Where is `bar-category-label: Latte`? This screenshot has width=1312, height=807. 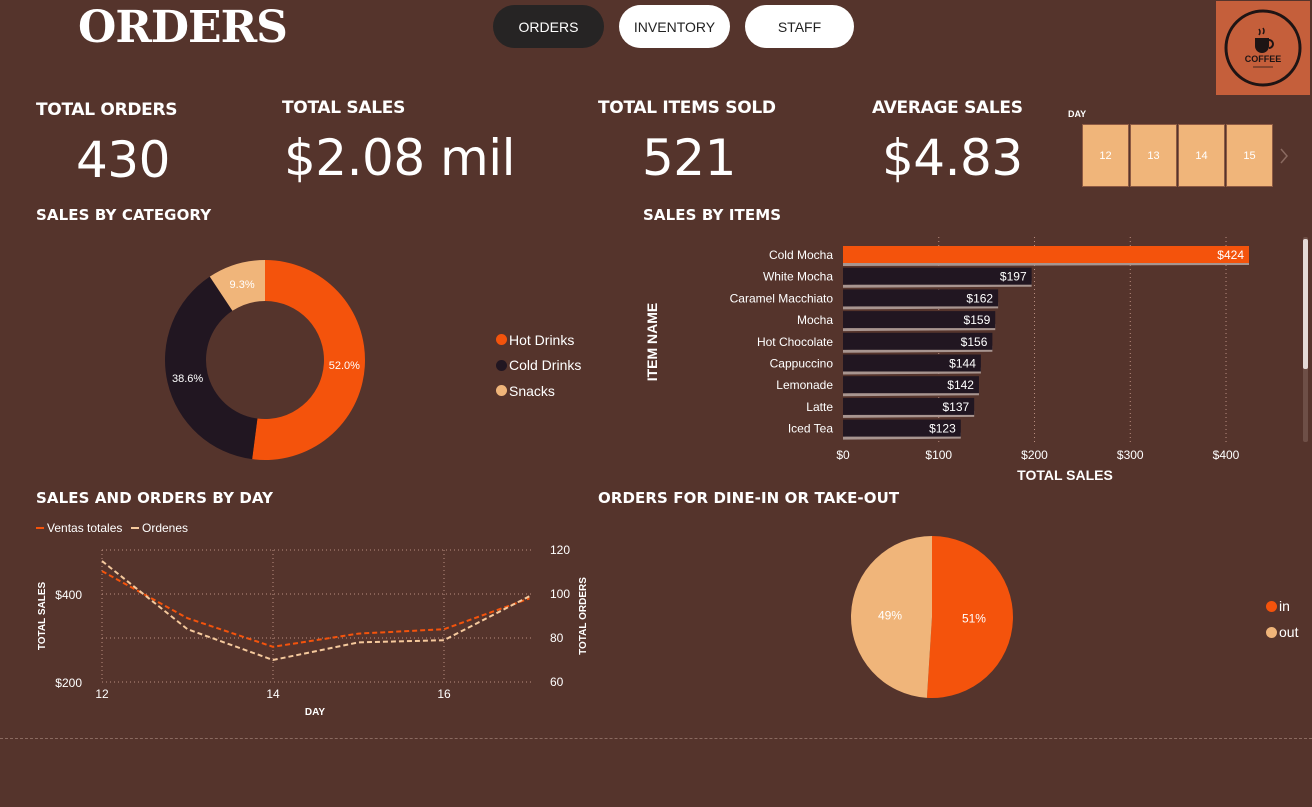
bar-category-label: Latte is located at coordinates (819, 407).